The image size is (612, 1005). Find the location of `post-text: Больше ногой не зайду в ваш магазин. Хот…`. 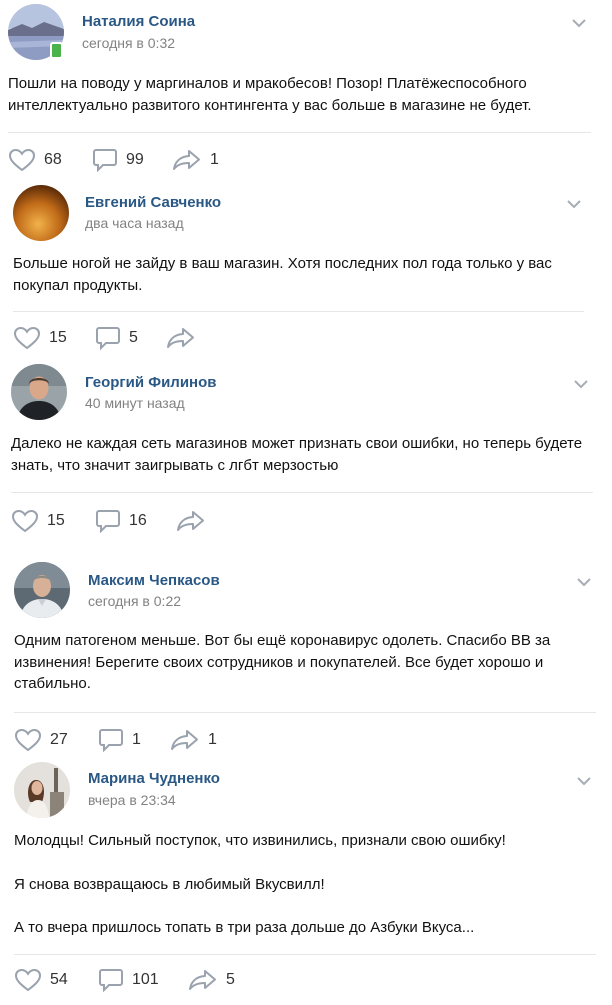

post-text: Больше ногой не зайду в ваш магазин. Хот… is located at coordinates (303, 274).